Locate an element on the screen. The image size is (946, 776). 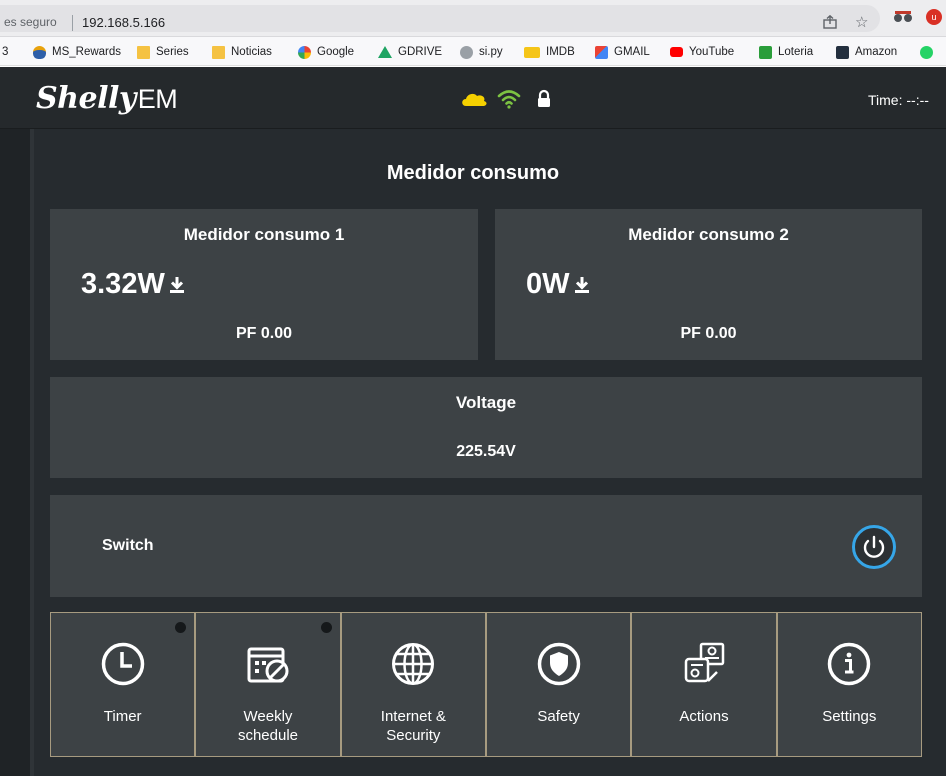
bookmark-gdrive: GDRIVE is located at coordinates (410, 52).